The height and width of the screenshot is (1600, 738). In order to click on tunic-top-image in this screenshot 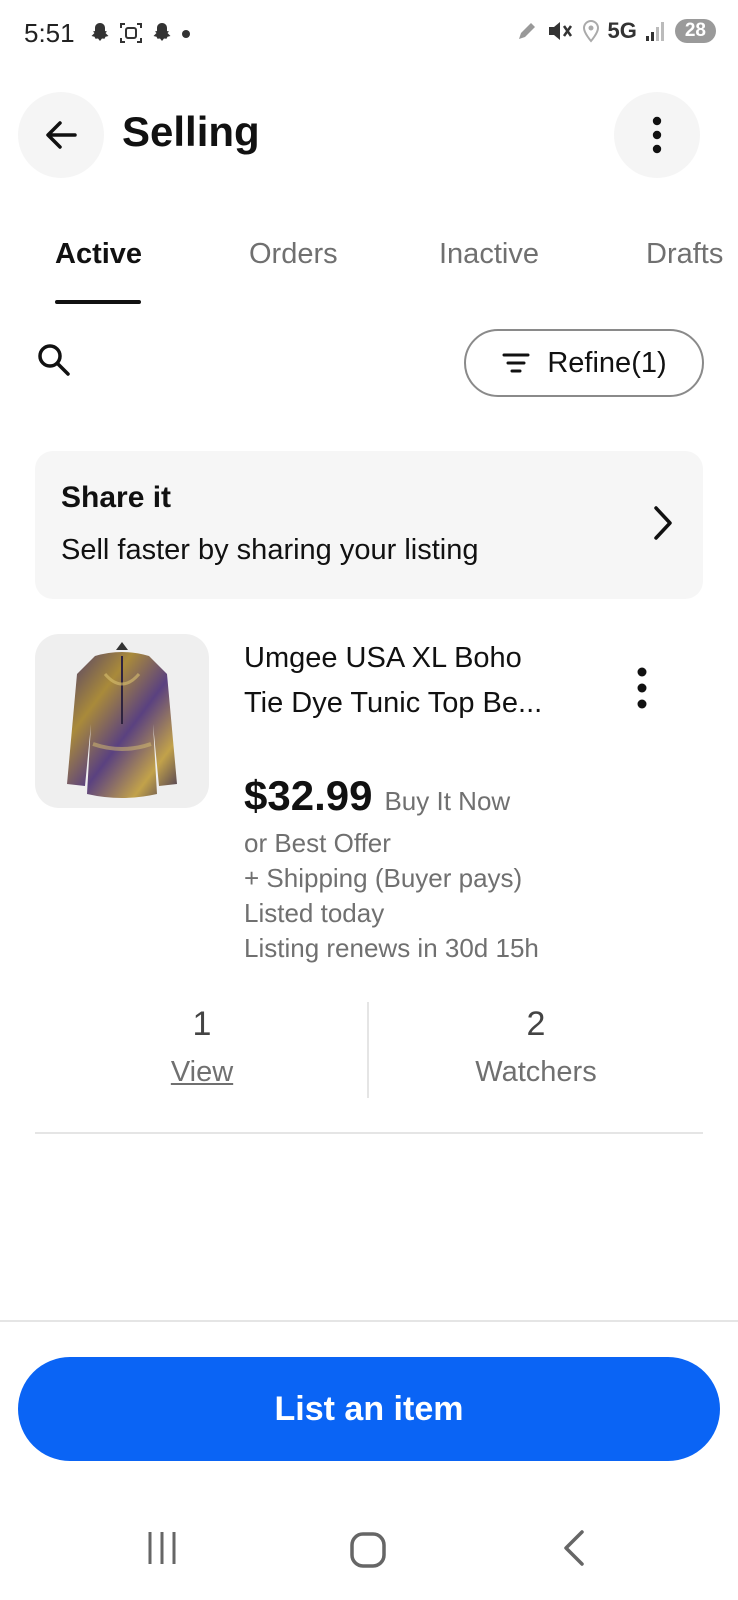, I will do `click(122, 720)`.